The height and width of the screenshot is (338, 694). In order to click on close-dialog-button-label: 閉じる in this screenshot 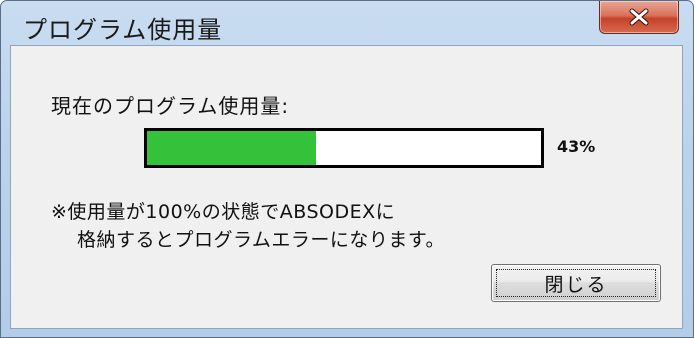, I will do `click(576, 283)`.